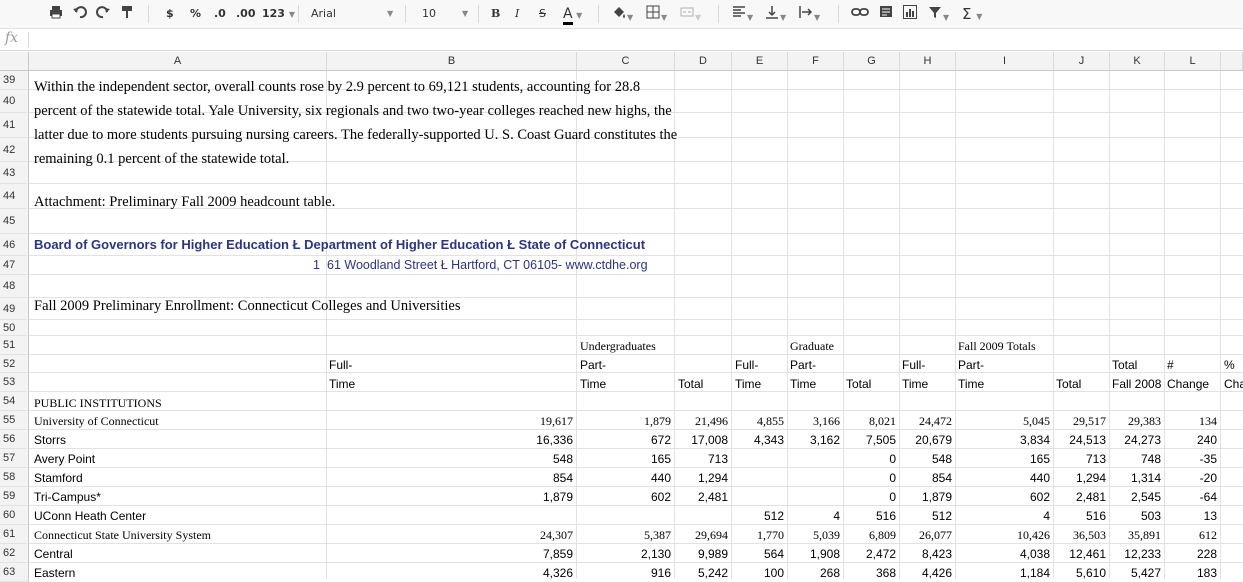  What do you see at coordinates (926, 497) in the screenshot?
I see `data-cell: 1,879` at bounding box center [926, 497].